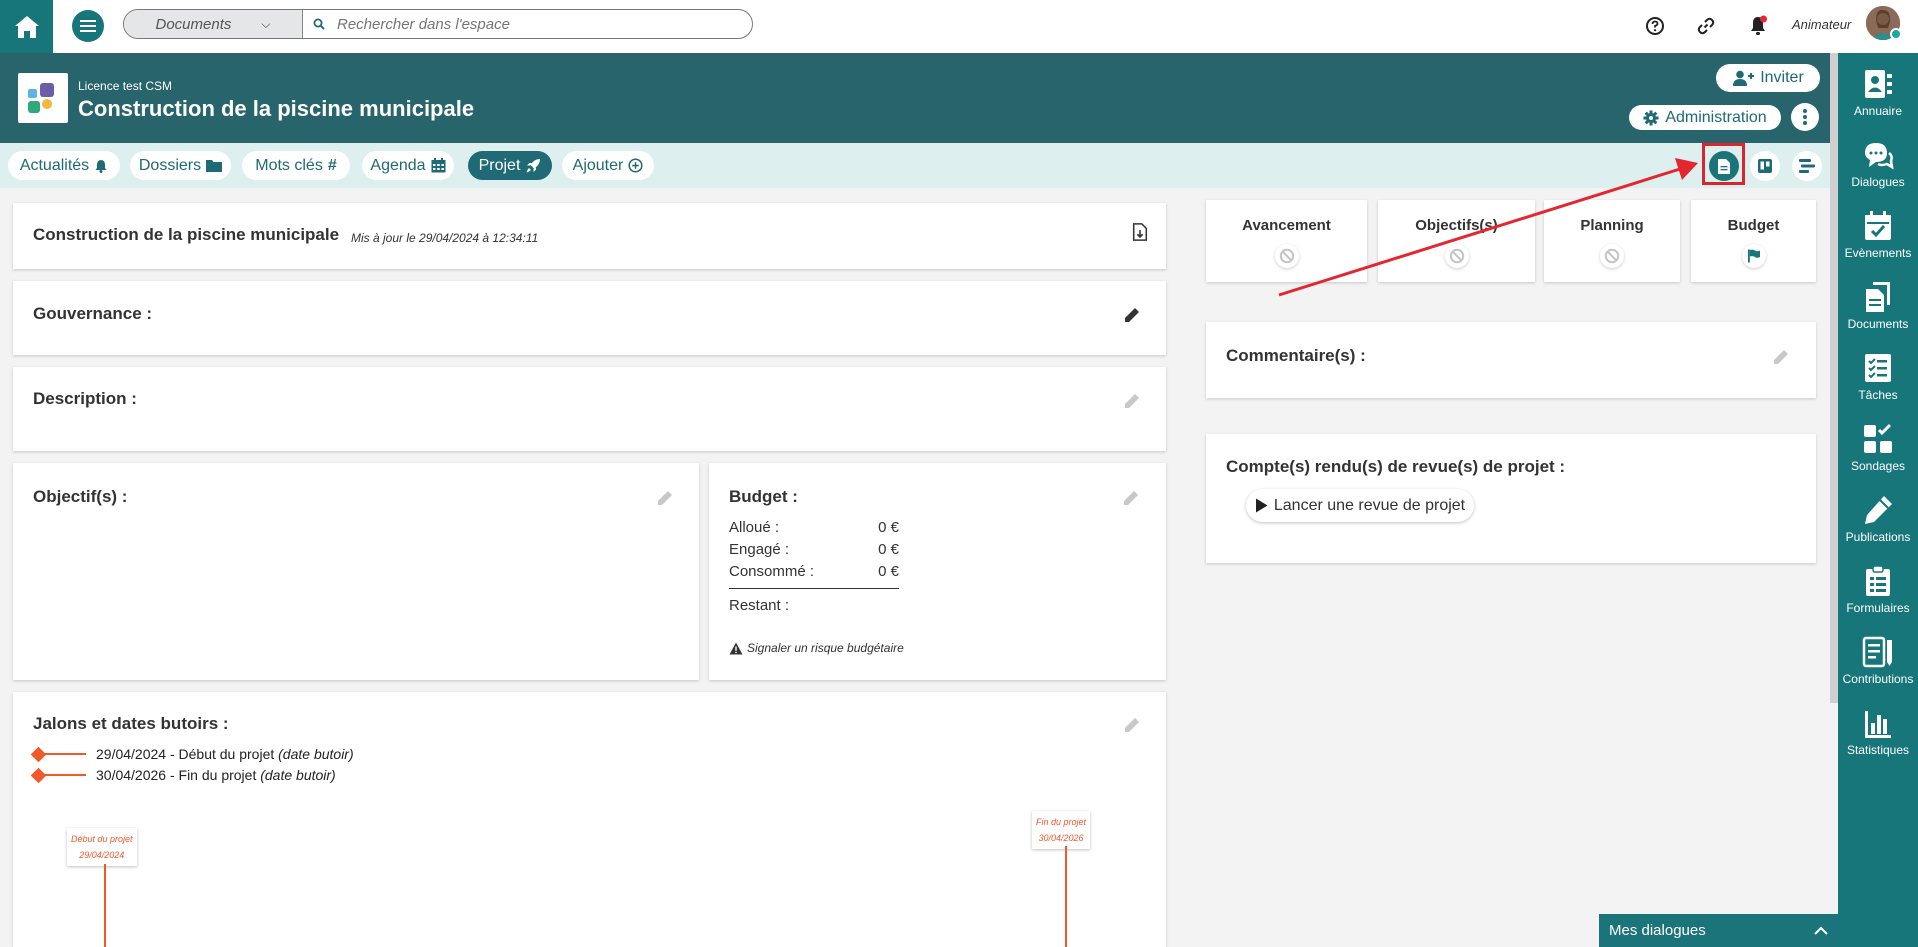  Describe the element at coordinates (1878, 600) in the screenshot. I see `rail-item-formulaires: Formulaires` at that location.